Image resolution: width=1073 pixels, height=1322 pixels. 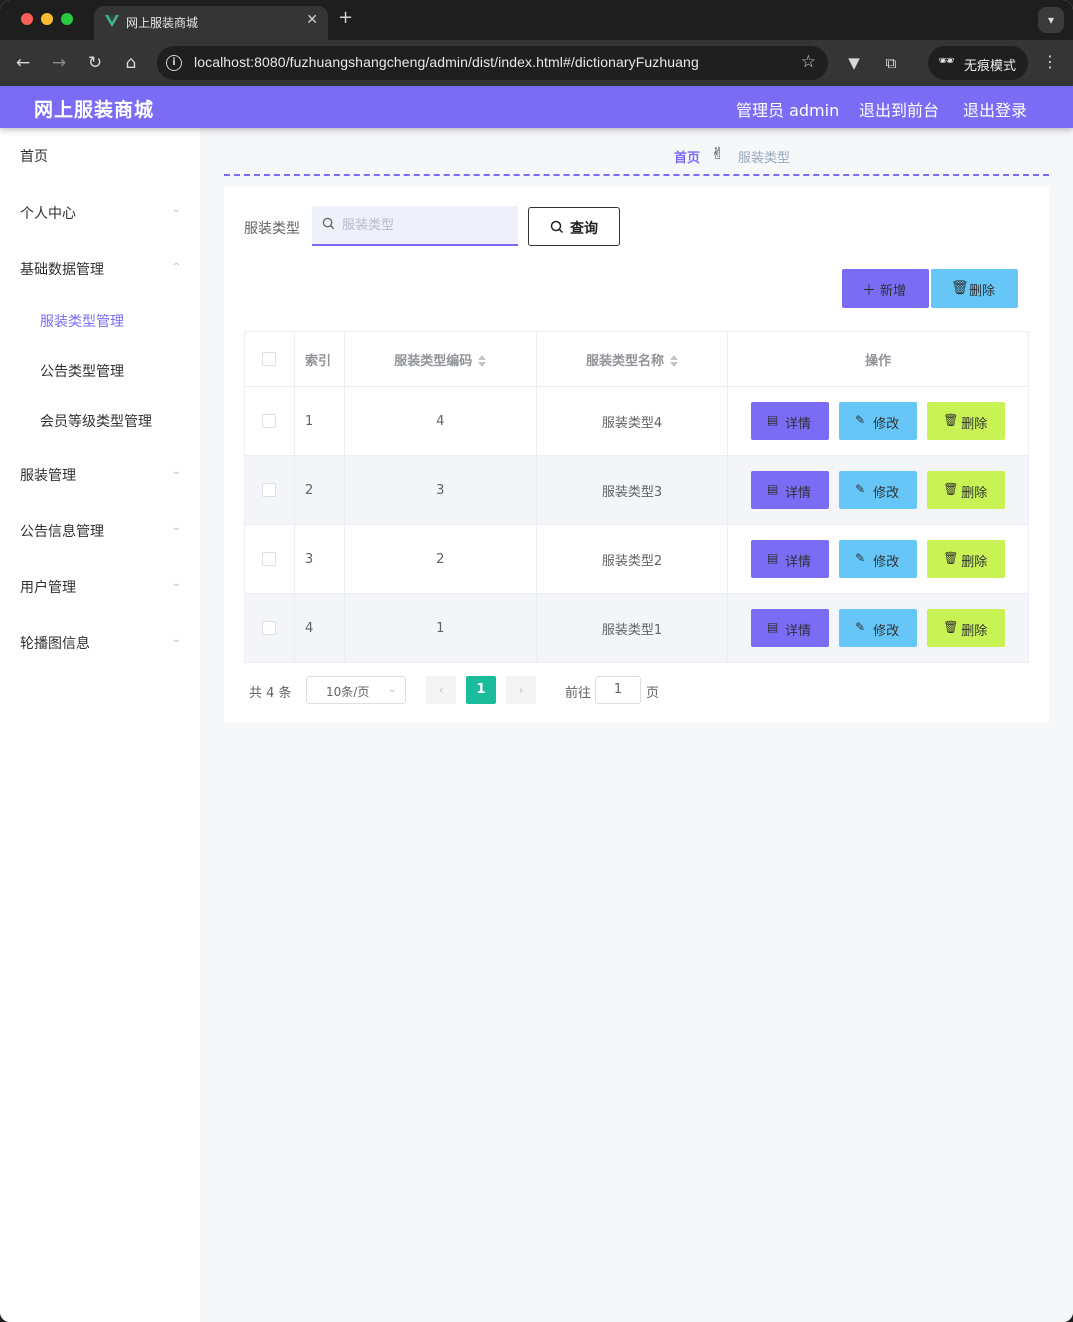 What do you see at coordinates (27, 19) in the screenshot?
I see `close-window-button` at bounding box center [27, 19].